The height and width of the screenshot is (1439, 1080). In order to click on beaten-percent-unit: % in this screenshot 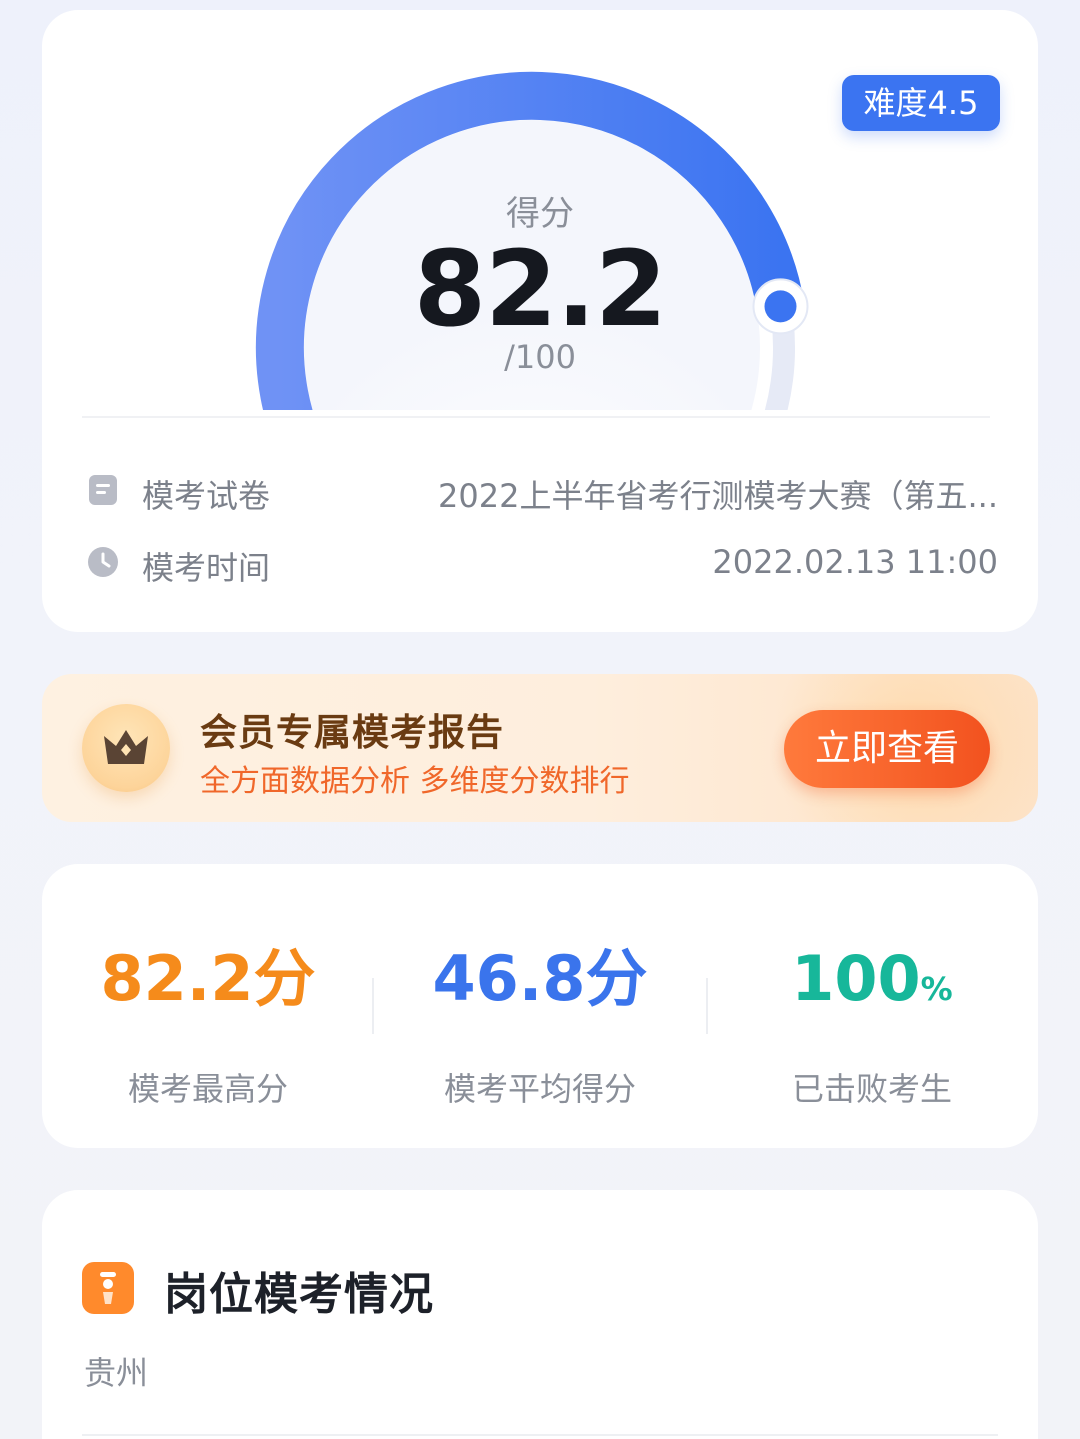, I will do `click(936, 989)`.